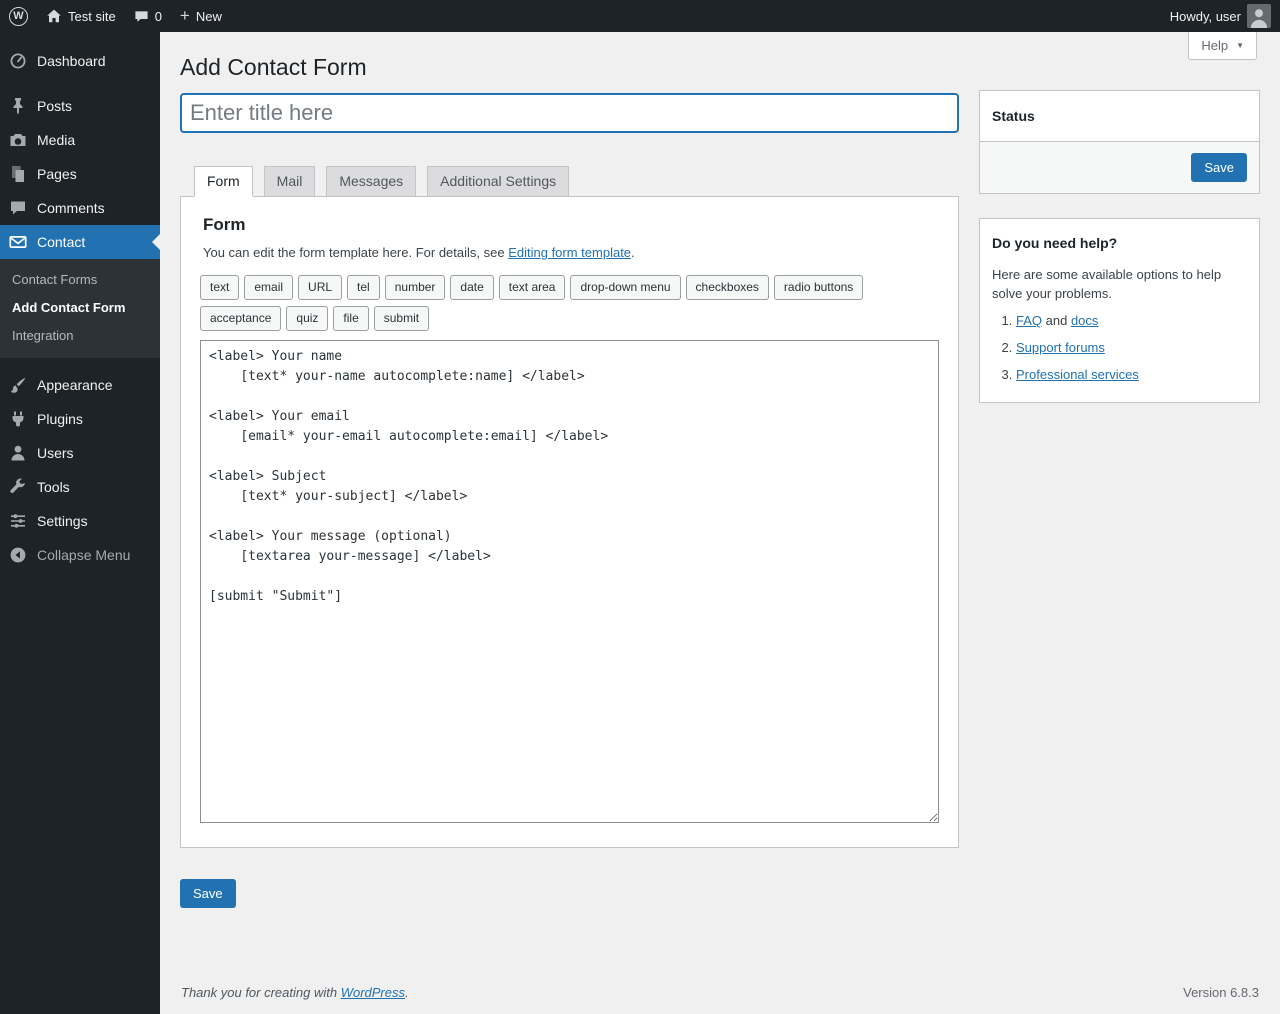  I want to click on footer-version: Version 6.8.3, so click(1221, 992).